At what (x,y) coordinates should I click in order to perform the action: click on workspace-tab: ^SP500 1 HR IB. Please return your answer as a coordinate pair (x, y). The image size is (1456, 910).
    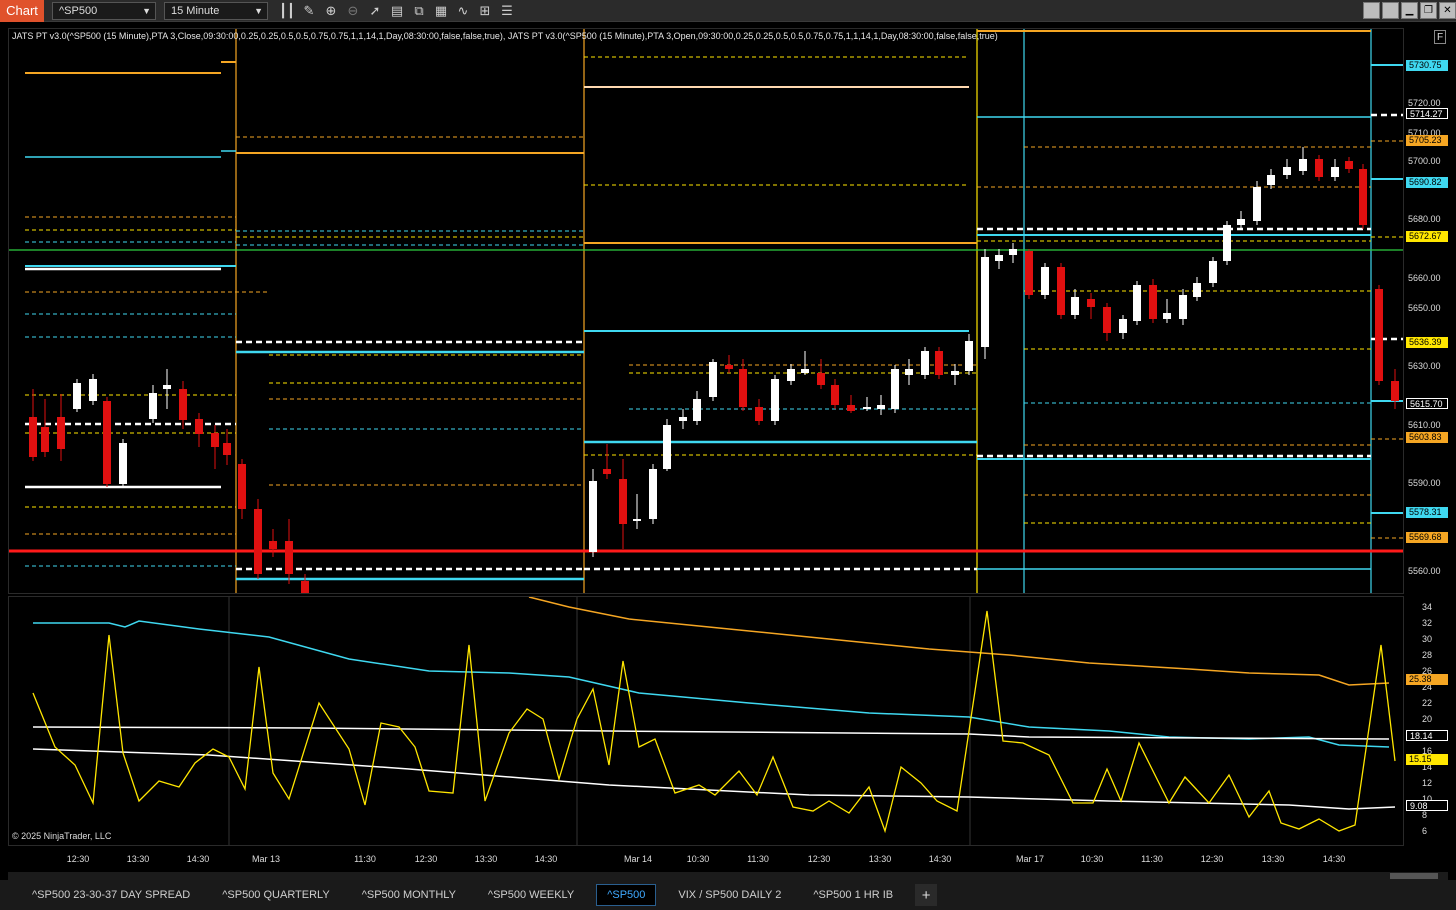
    Looking at the image, I should click on (853, 895).